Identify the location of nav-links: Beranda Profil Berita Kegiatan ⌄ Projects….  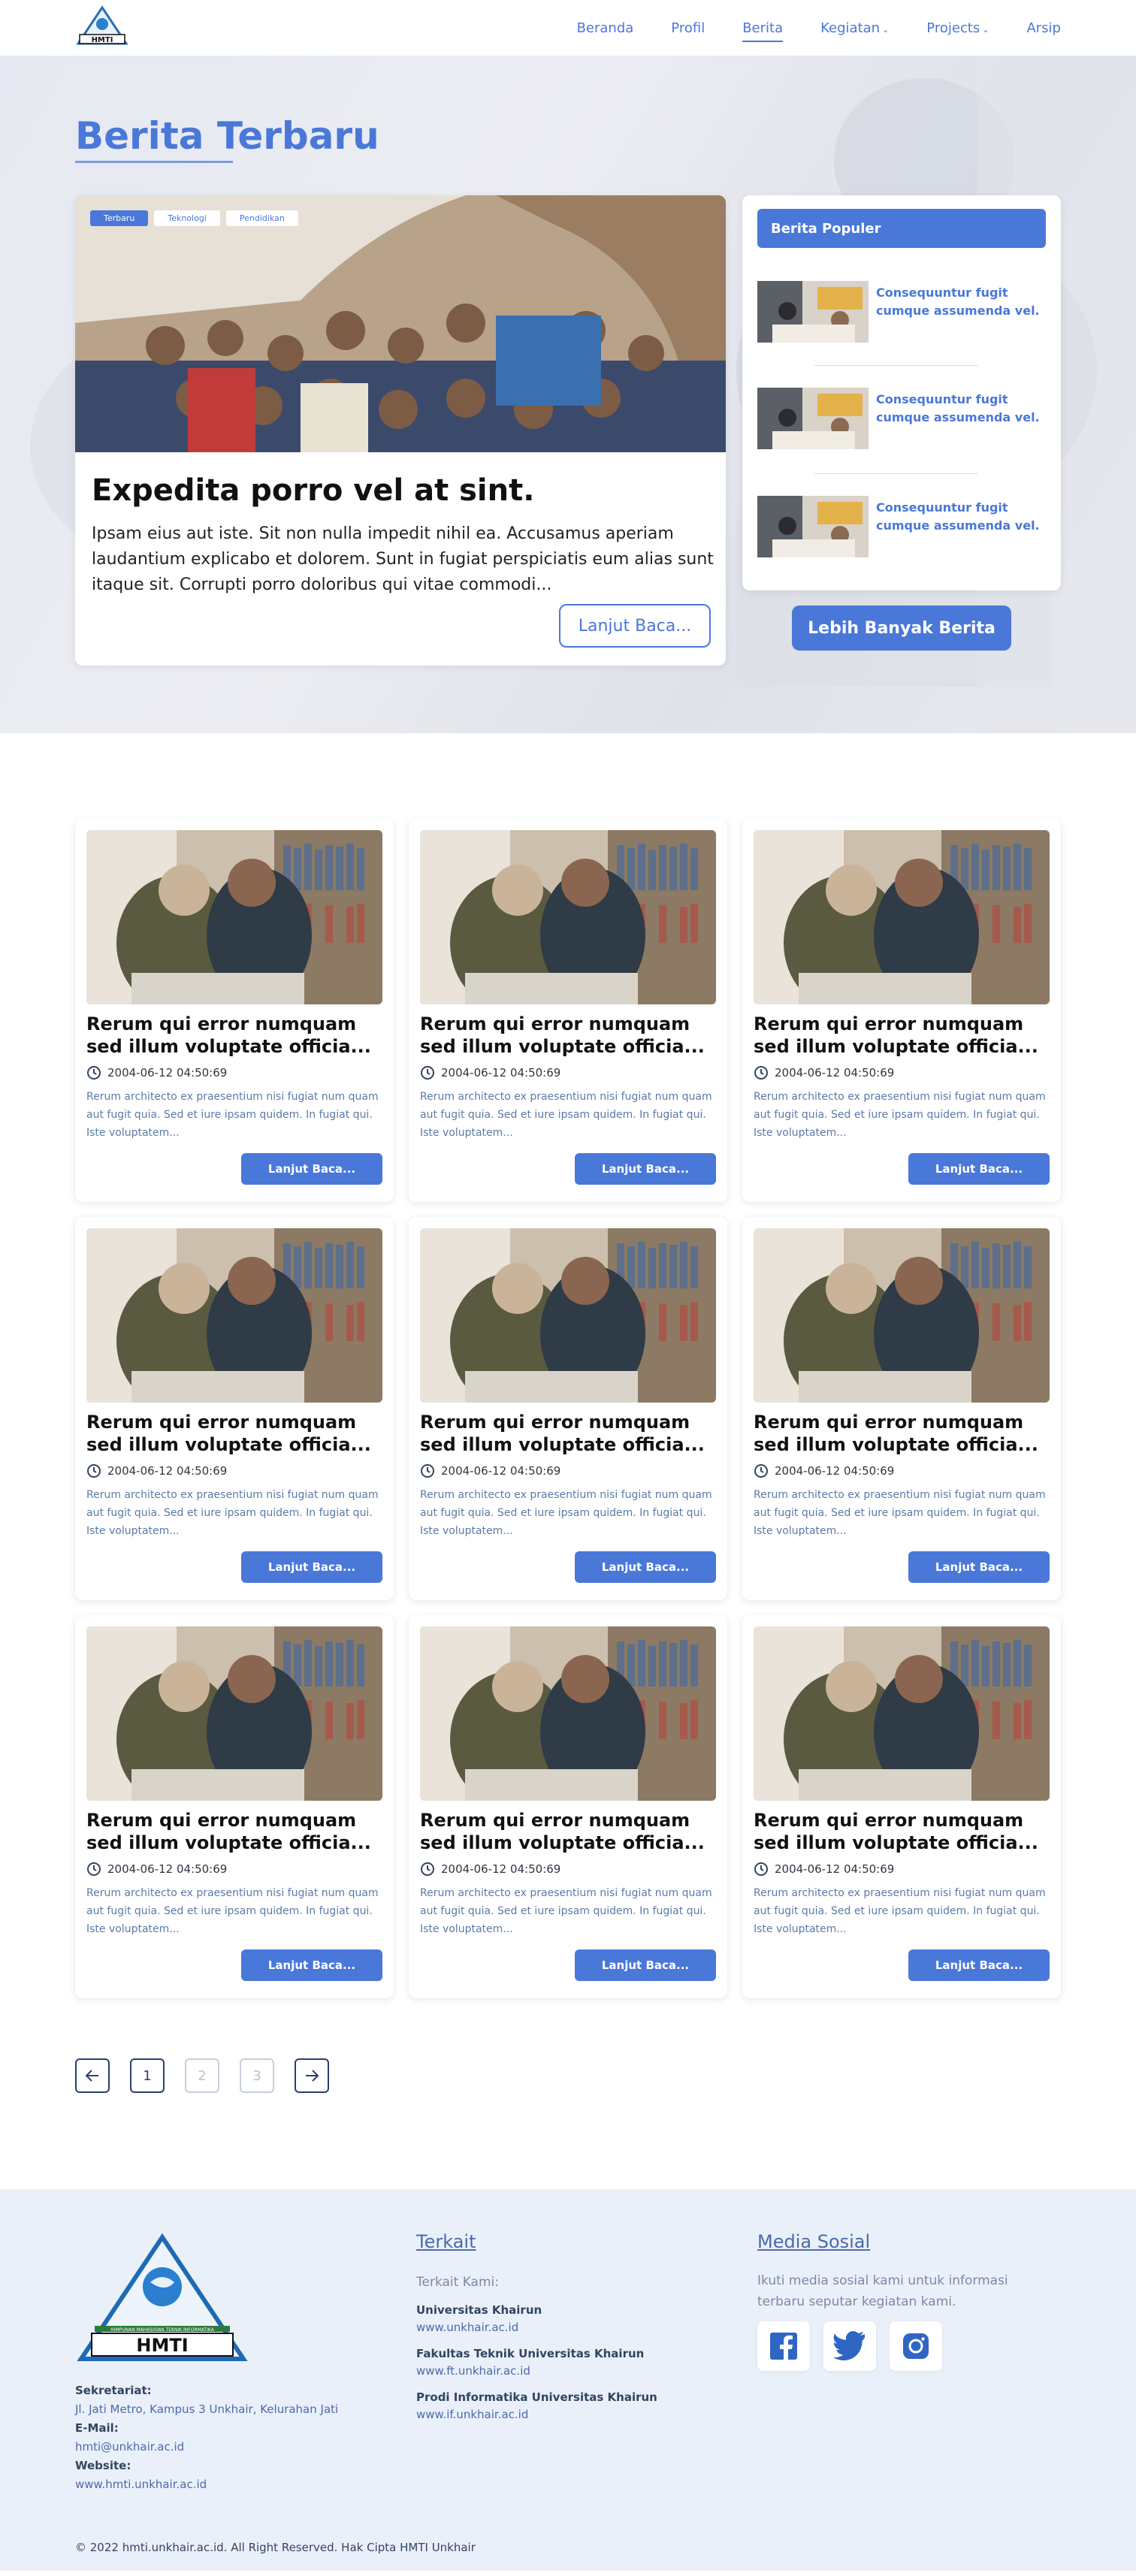
(819, 29).